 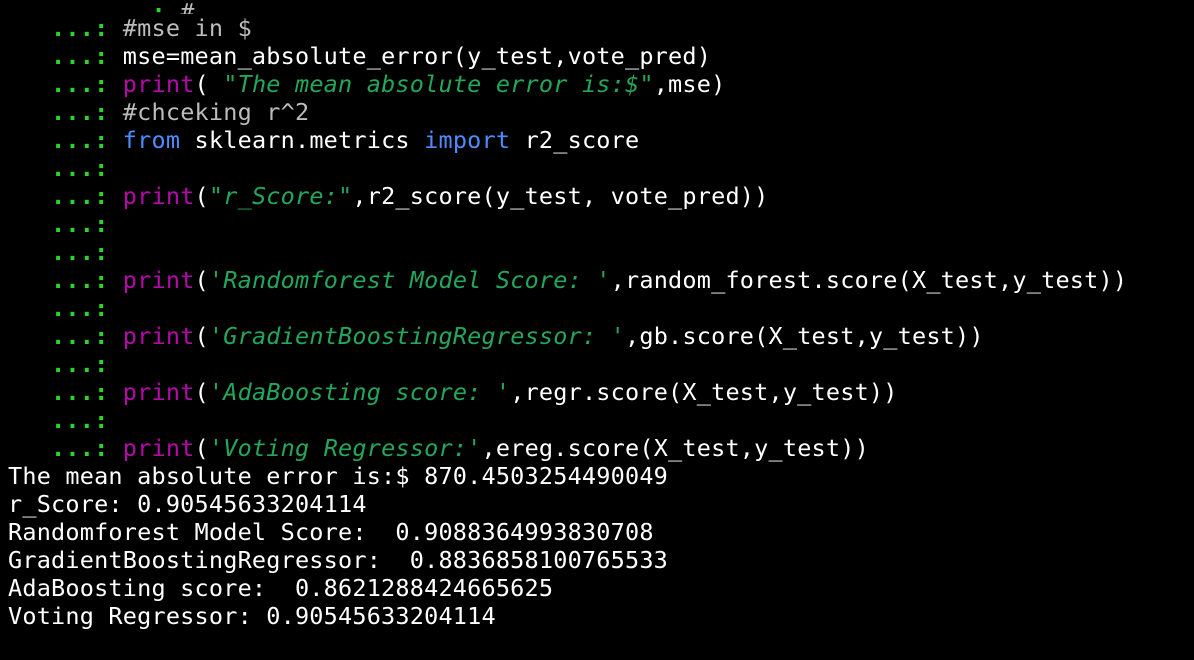 What do you see at coordinates (187, 7) in the screenshot?
I see `code-token: #` at bounding box center [187, 7].